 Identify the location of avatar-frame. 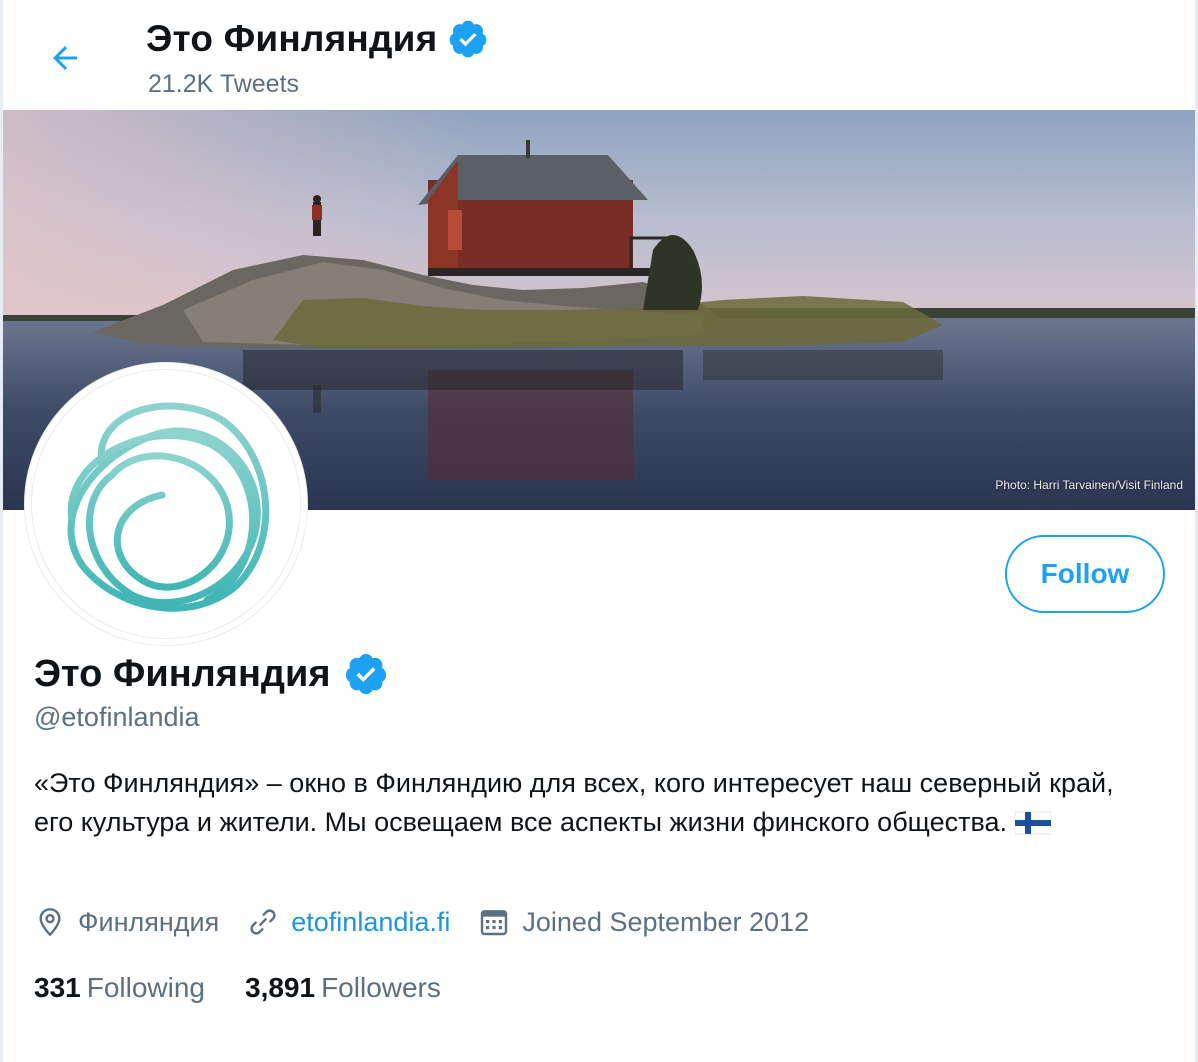
(166, 504).